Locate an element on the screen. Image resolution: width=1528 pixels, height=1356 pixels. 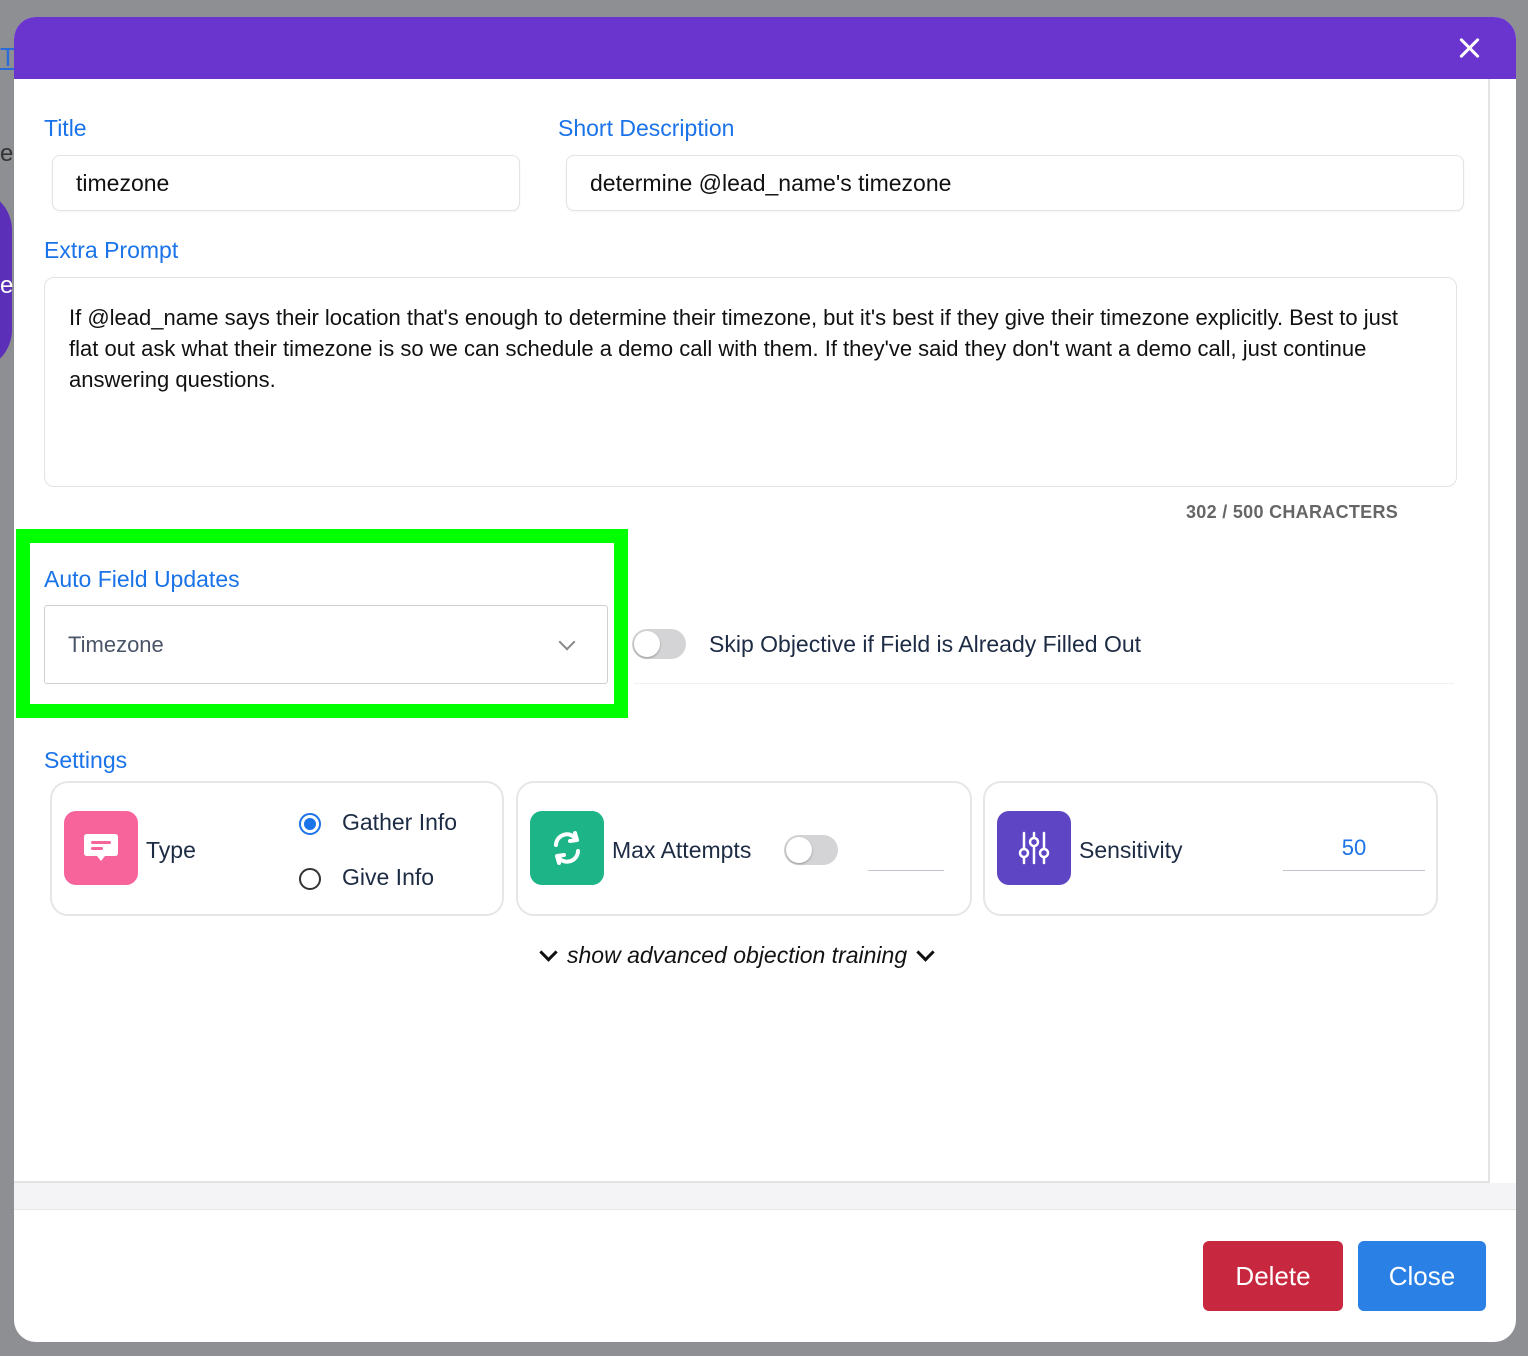
extra-prompt-label: Extra Prompt is located at coordinates (111, 250).